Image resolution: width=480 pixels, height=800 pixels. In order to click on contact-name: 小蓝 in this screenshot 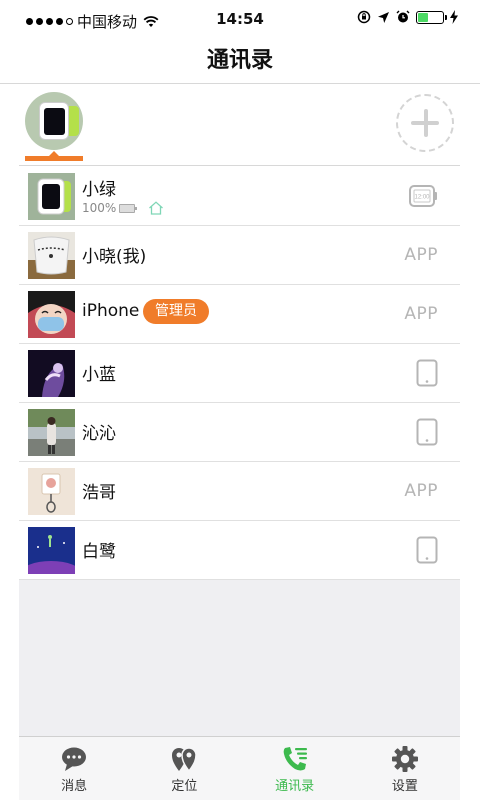, I will do `click(99, 375)`.